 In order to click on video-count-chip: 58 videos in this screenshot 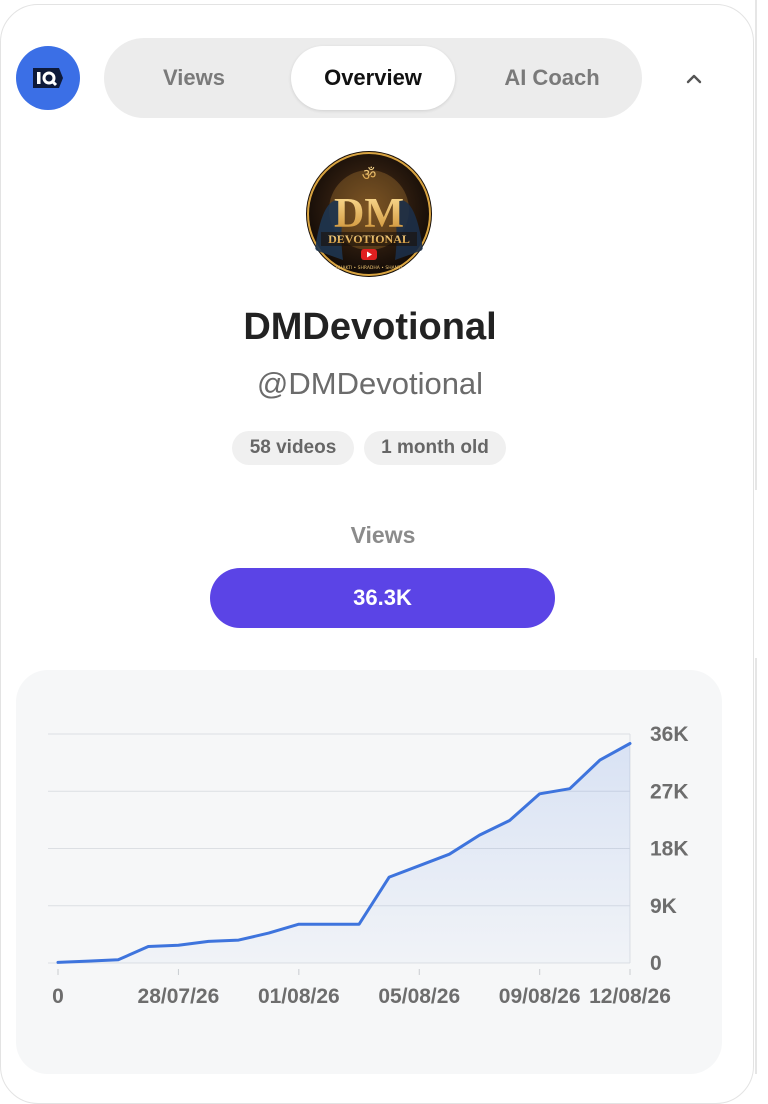, I will do `click(293, 448)`.